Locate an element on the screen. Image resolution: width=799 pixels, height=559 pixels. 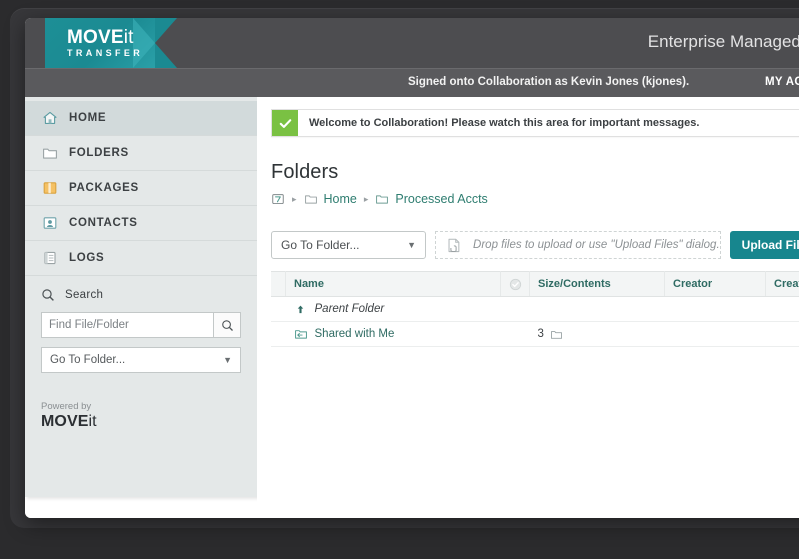
goto-folder-select: Go To Folder... ▼ is located at coordinates (349, 245).